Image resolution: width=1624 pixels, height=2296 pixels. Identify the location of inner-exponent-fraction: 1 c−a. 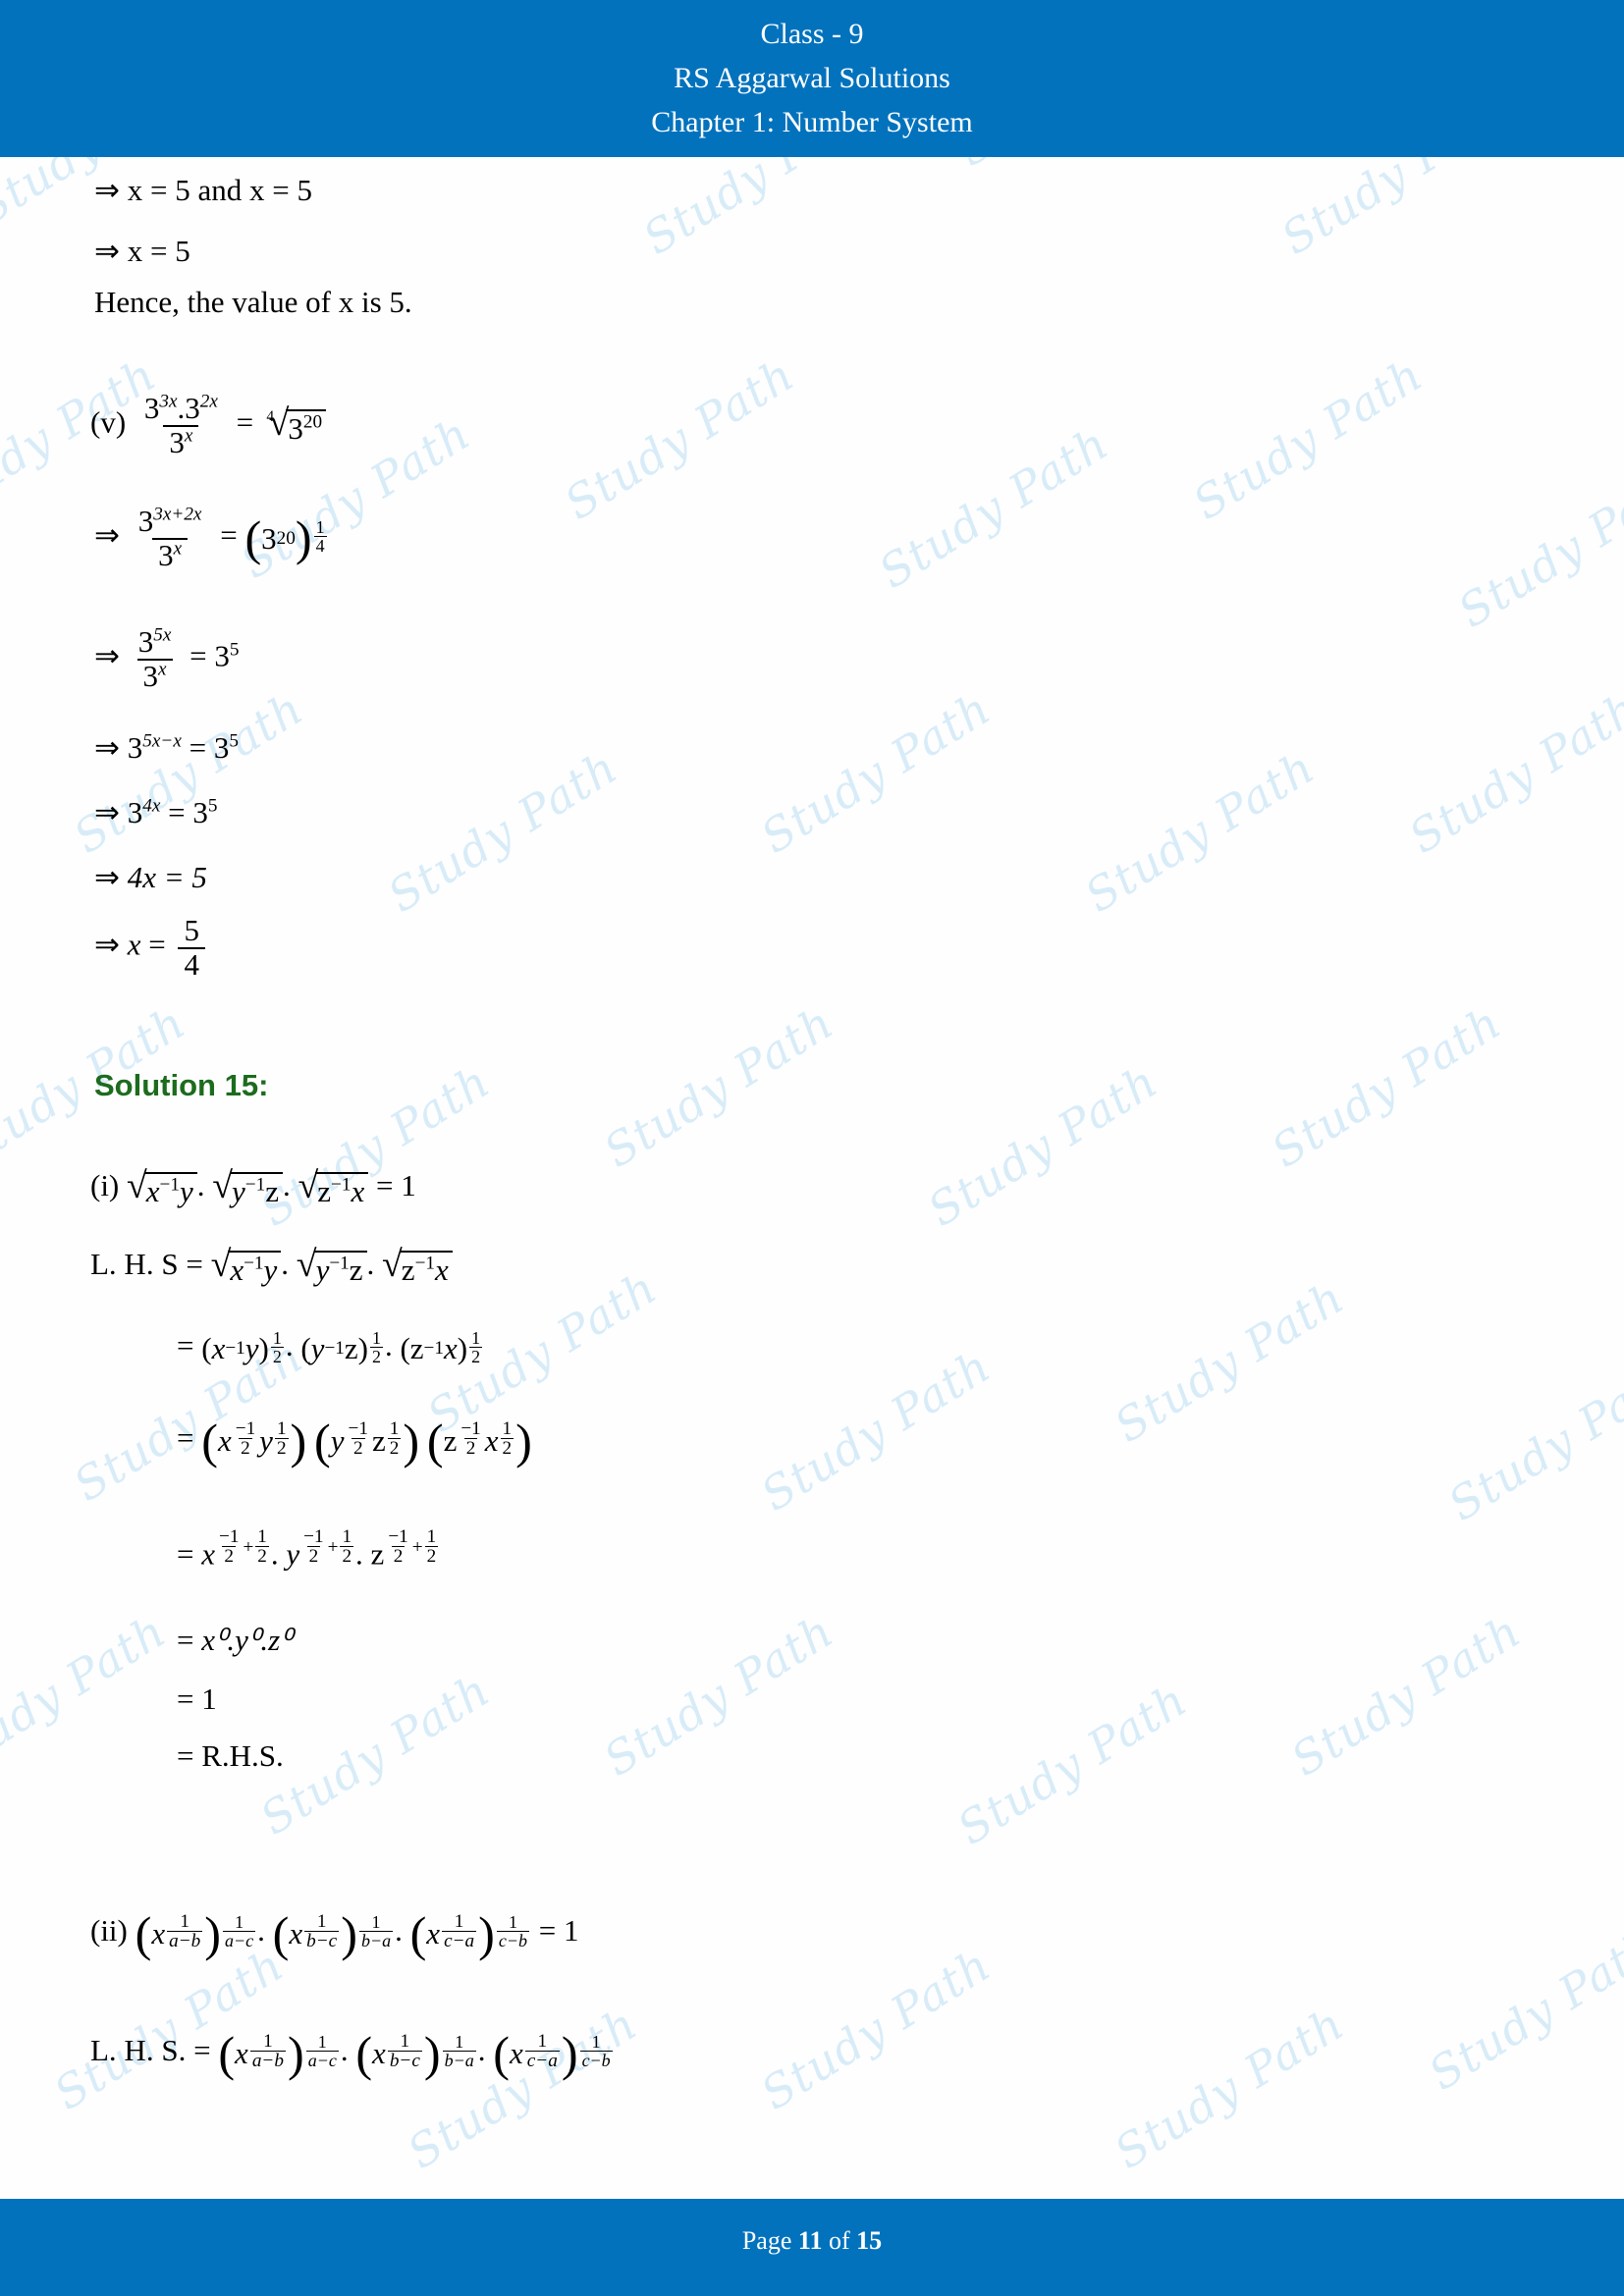
(542, 2051).